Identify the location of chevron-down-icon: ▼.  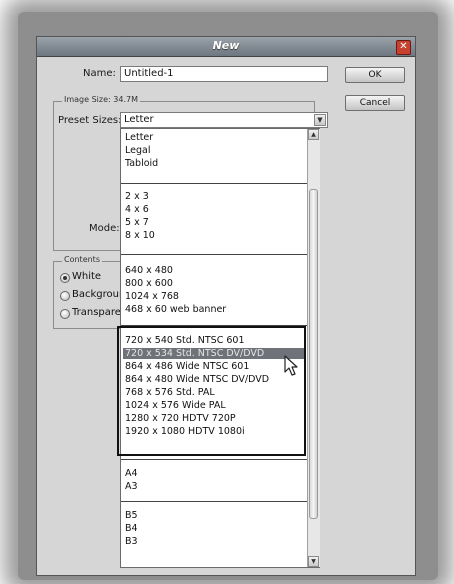
(320, 120).